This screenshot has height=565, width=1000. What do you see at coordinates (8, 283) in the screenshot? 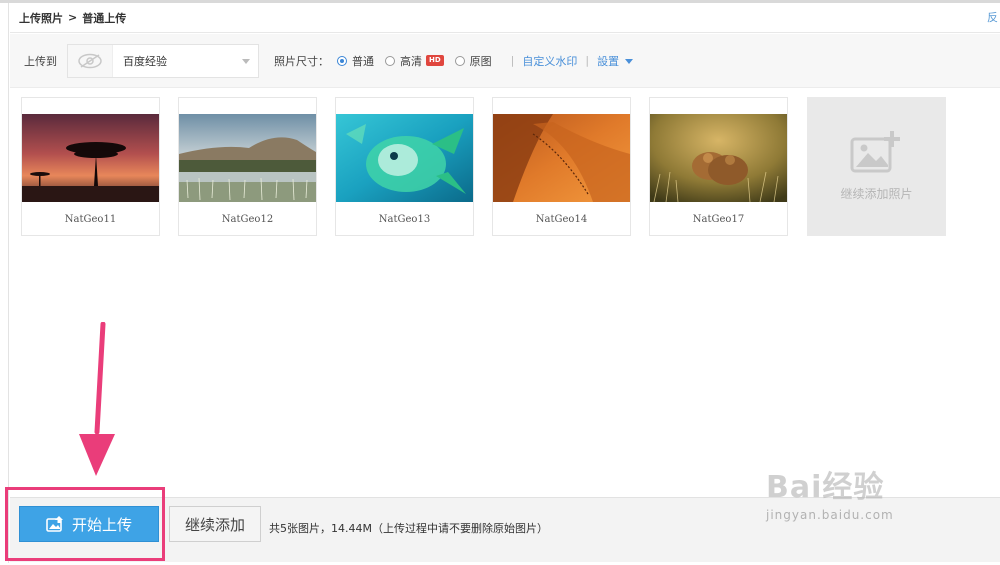
I see `window-left-border` at bounding box center [8, 283].